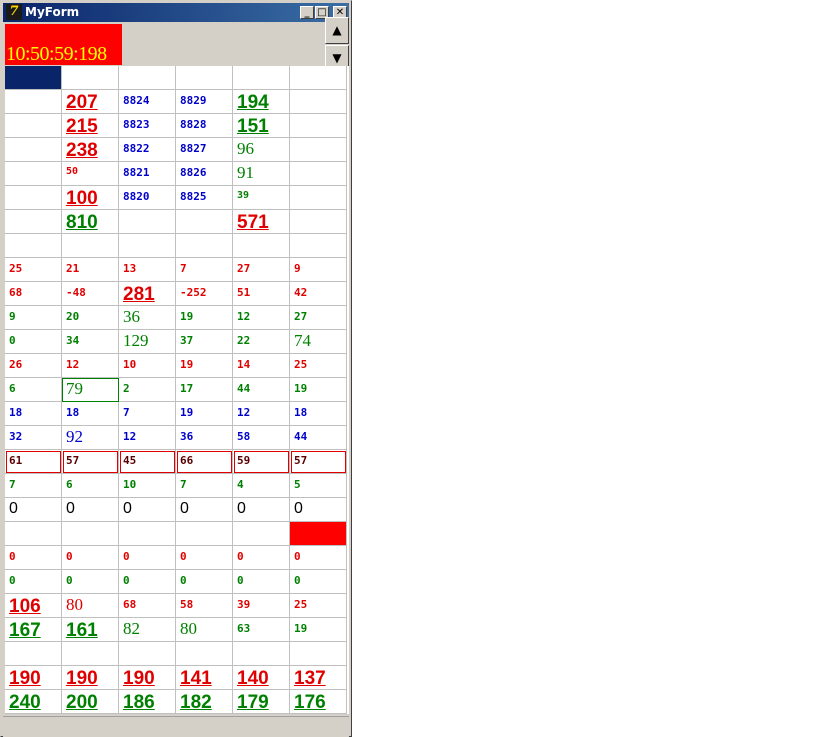  Describe the element at coordinates (261, 102) in the screenshot. I see `grid-cell: 194` at that location.